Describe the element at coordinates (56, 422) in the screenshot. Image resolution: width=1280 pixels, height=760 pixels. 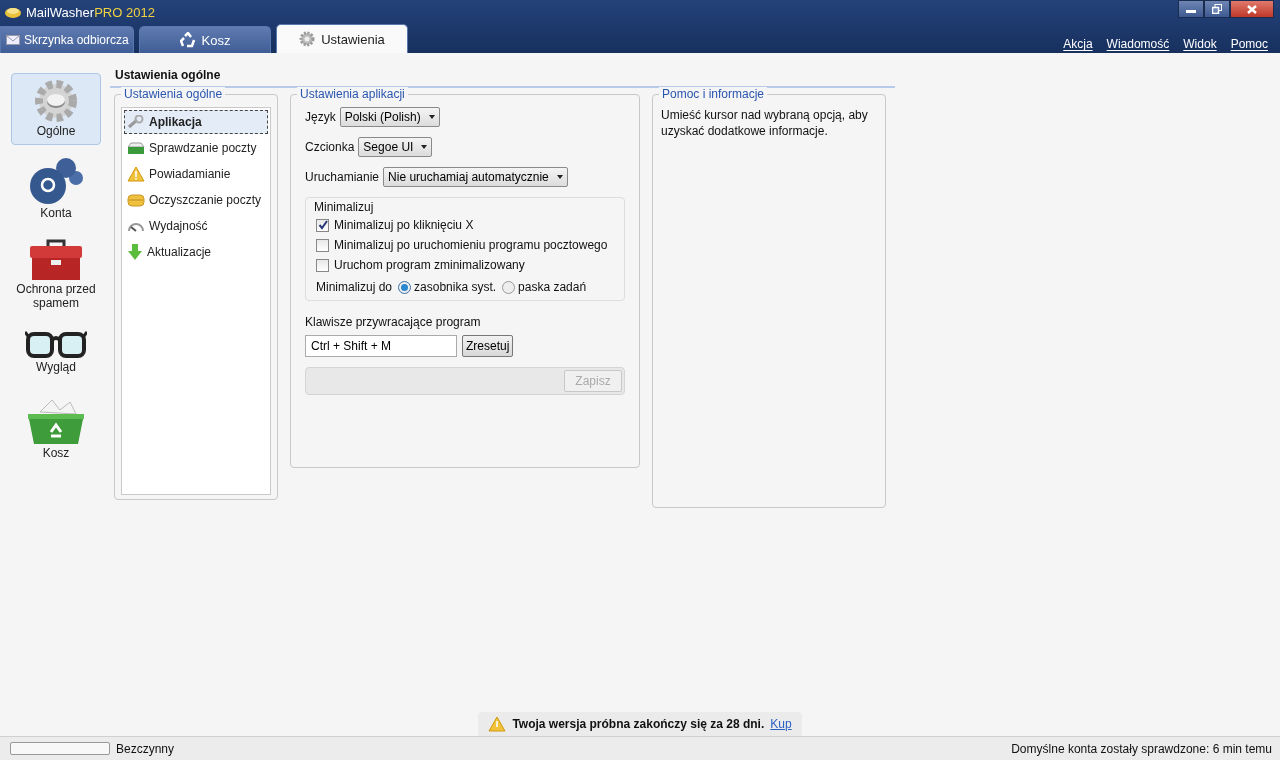
I see `recycle-bin-icon` at that location.